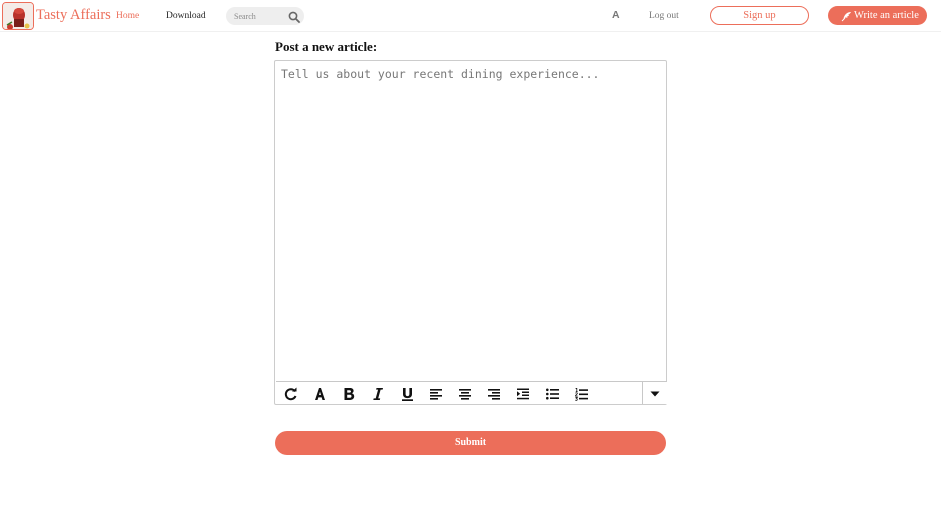  What do you see at coordinates (846, 16) in the screenshot?
I see `feather-icon` at bounding box center [846, 16].